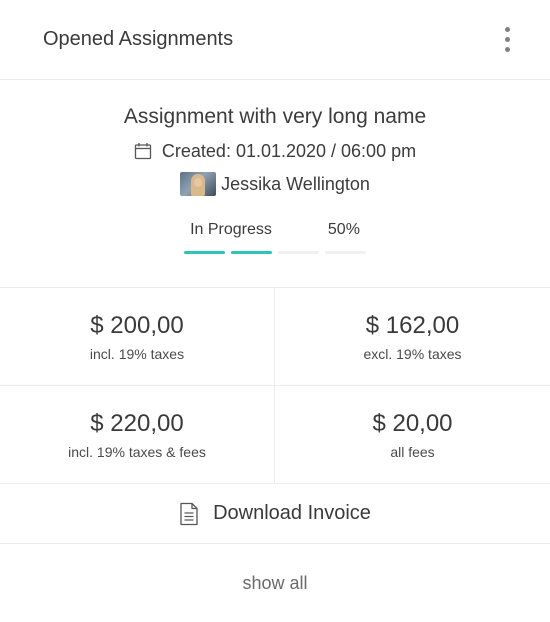  What do you see at coordinates (292, 513) in the screenshot?
I see `download-invoice-label: Download Invoice` at bounding box center [292, 513].